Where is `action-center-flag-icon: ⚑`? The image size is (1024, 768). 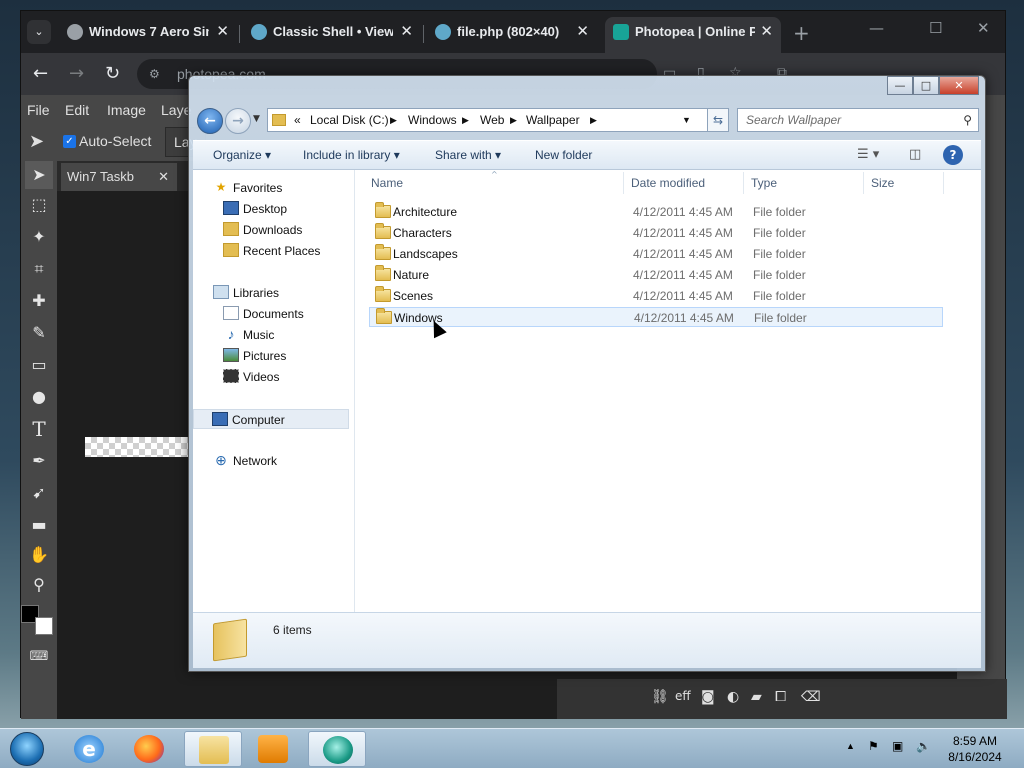
action-center-flag-icon: ⚑ is located at coordinates (873, 746).